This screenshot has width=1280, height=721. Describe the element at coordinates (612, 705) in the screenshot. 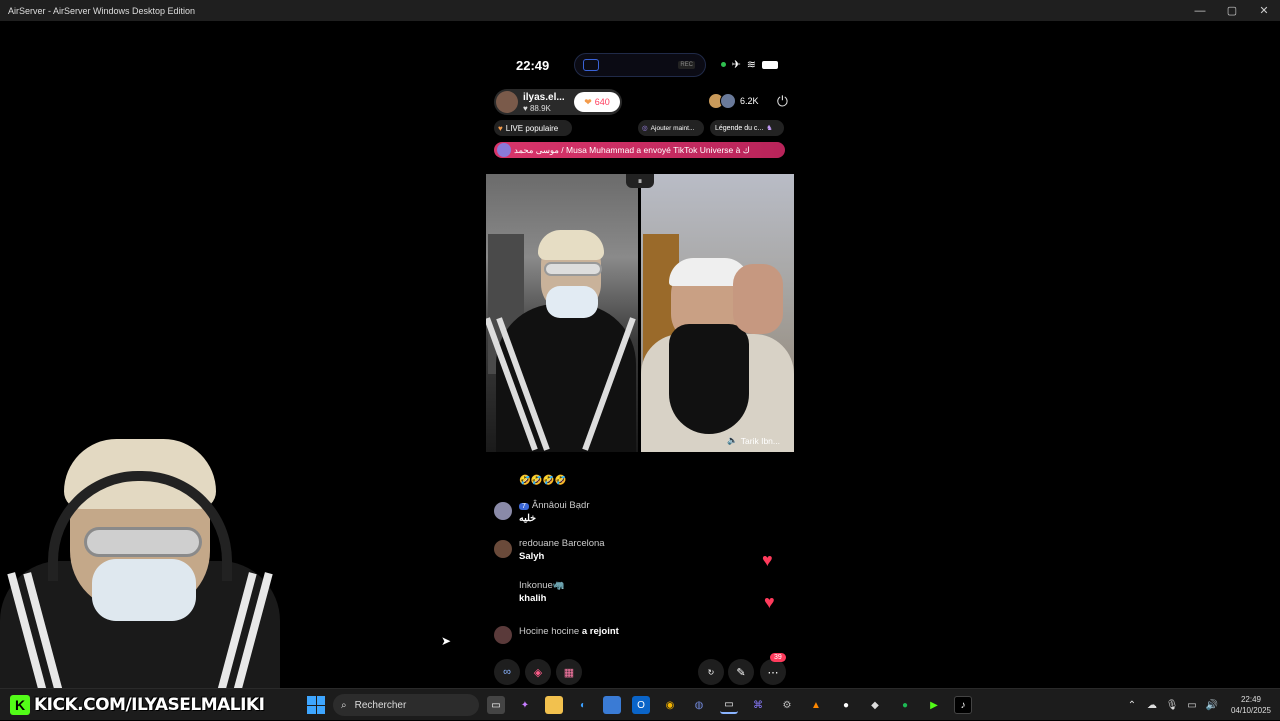

I see `store-icon` at that location.